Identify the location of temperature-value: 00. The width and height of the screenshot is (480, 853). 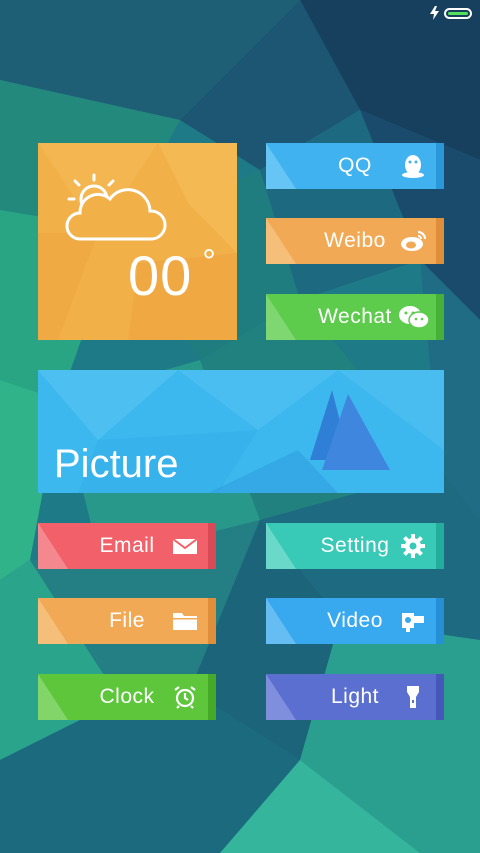
(160, 275).